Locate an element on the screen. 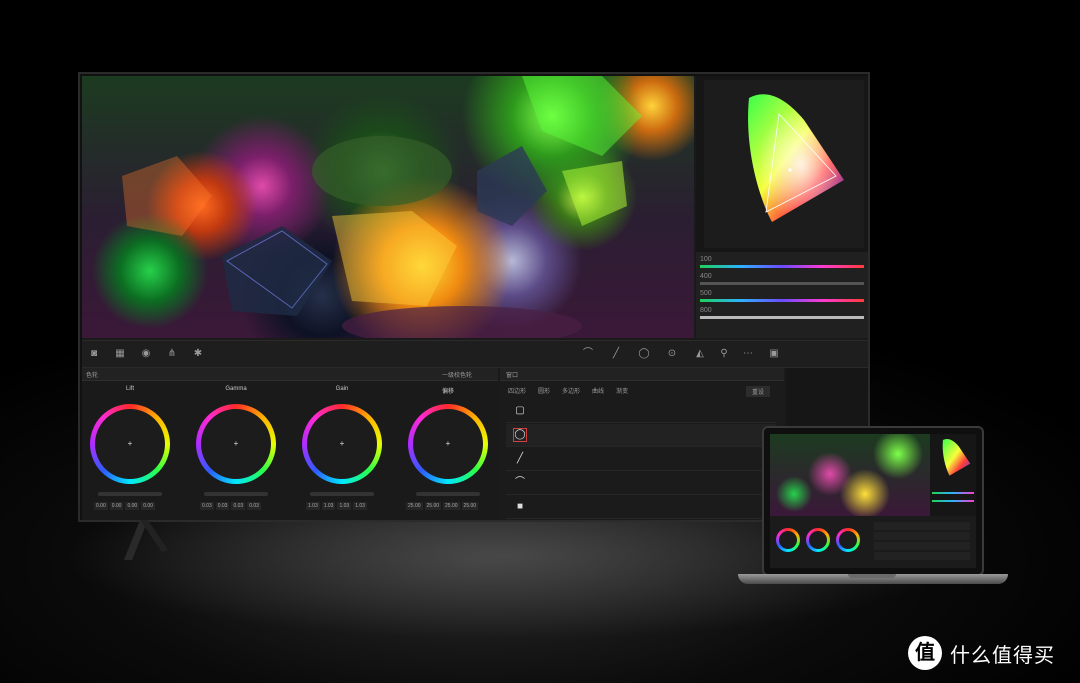  gain-values: 1.03 1.03 1.03 1.03 is located at coordinates (336, 506).